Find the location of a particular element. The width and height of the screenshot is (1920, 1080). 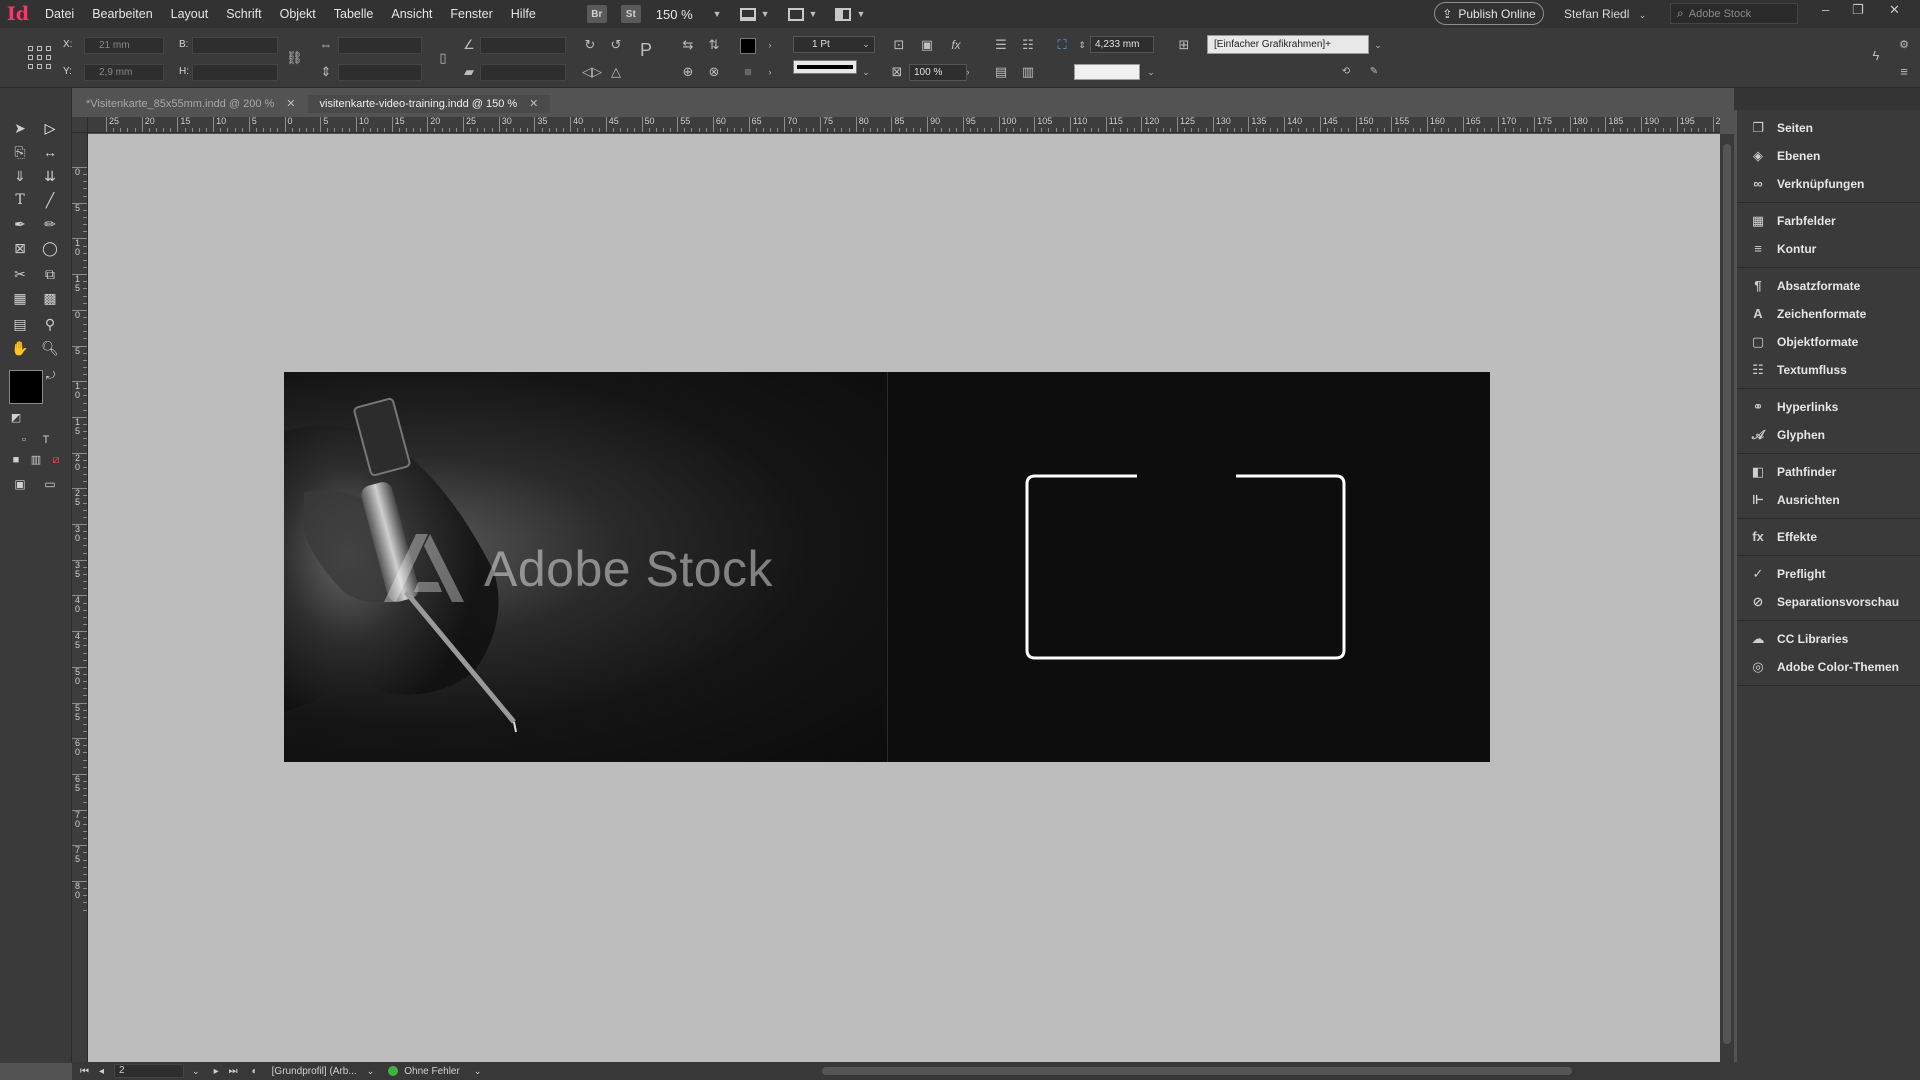

gap-field: 4,233 mm is located at coordinates (1122, 44).